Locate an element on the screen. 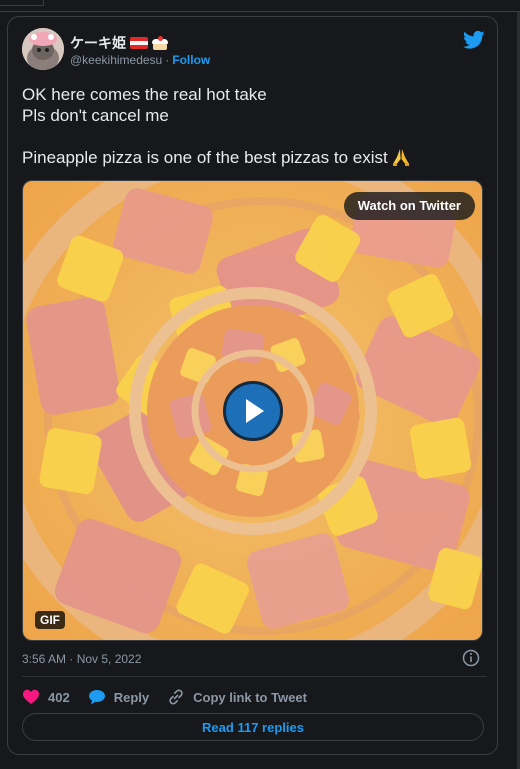 The height and width of the screenshot is (769, 520). like-button: 402 is located at coordinates (46, 697).